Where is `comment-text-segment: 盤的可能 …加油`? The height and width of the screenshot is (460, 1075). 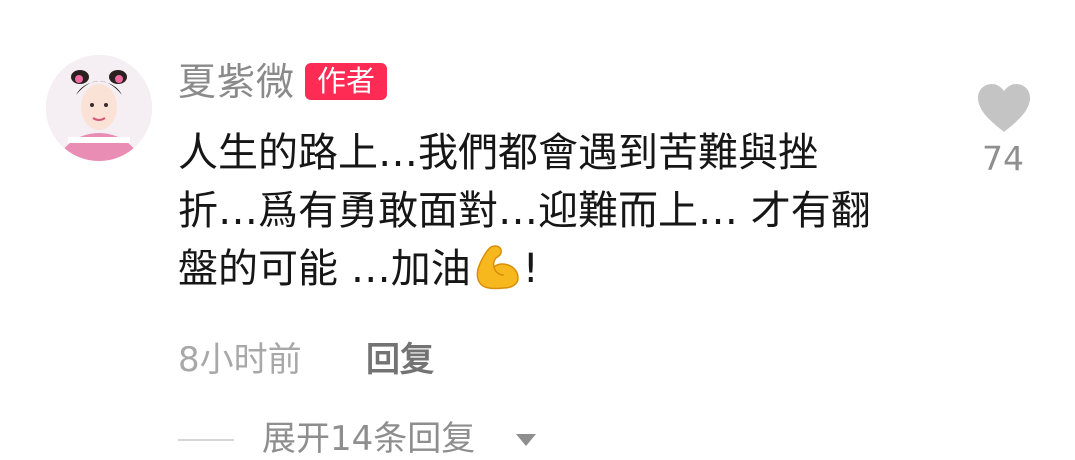 comment-text-segment: 盤的可能 …加油 is located at coordinates (324, 269).